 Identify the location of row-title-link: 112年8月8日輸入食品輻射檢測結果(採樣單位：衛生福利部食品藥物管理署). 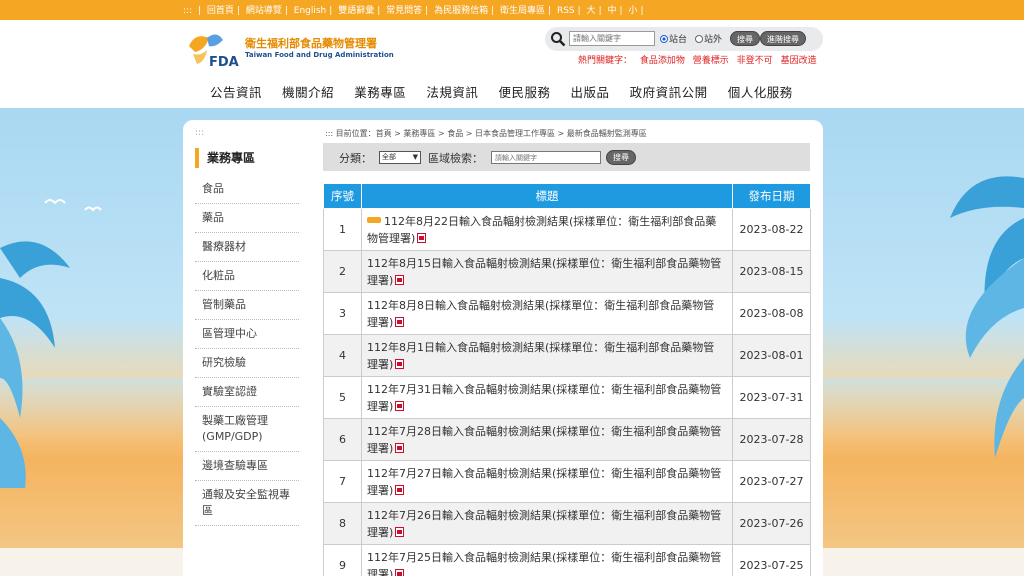
(540, 314).